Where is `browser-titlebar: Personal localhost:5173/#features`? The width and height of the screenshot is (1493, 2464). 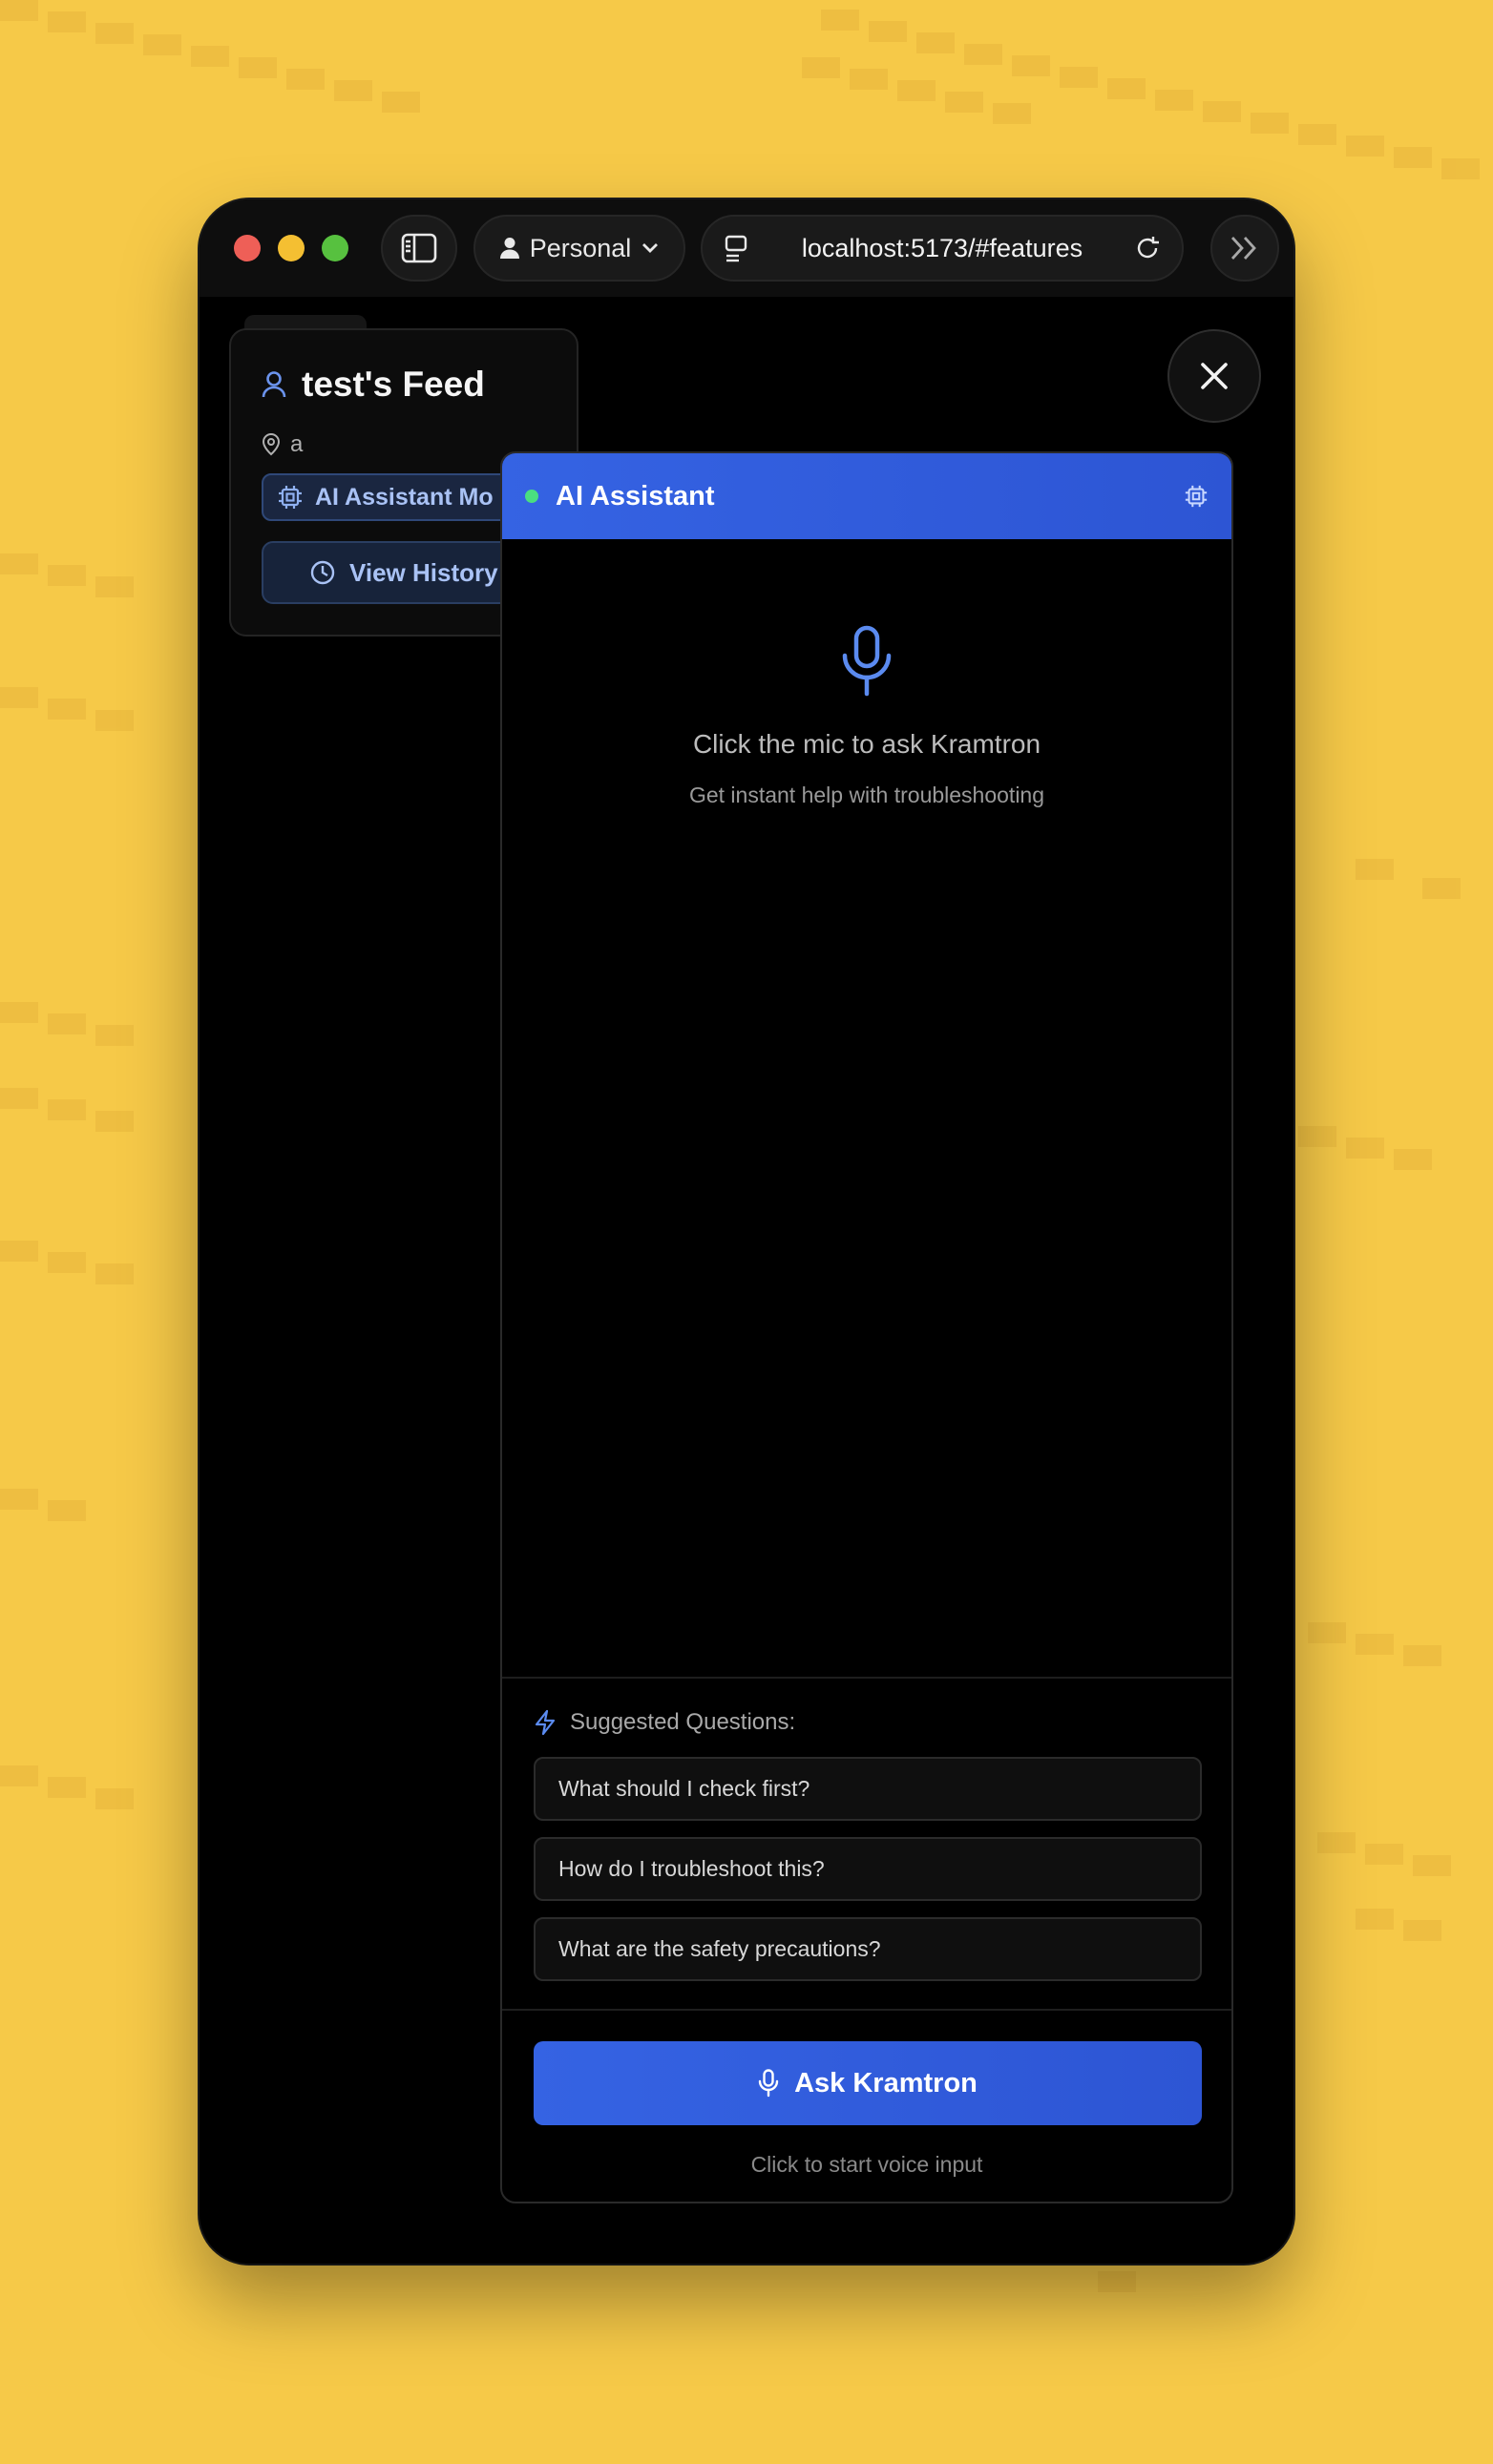 browser-titlebar: Personal localhost:5173/#features is located at coordinates (746, 248).